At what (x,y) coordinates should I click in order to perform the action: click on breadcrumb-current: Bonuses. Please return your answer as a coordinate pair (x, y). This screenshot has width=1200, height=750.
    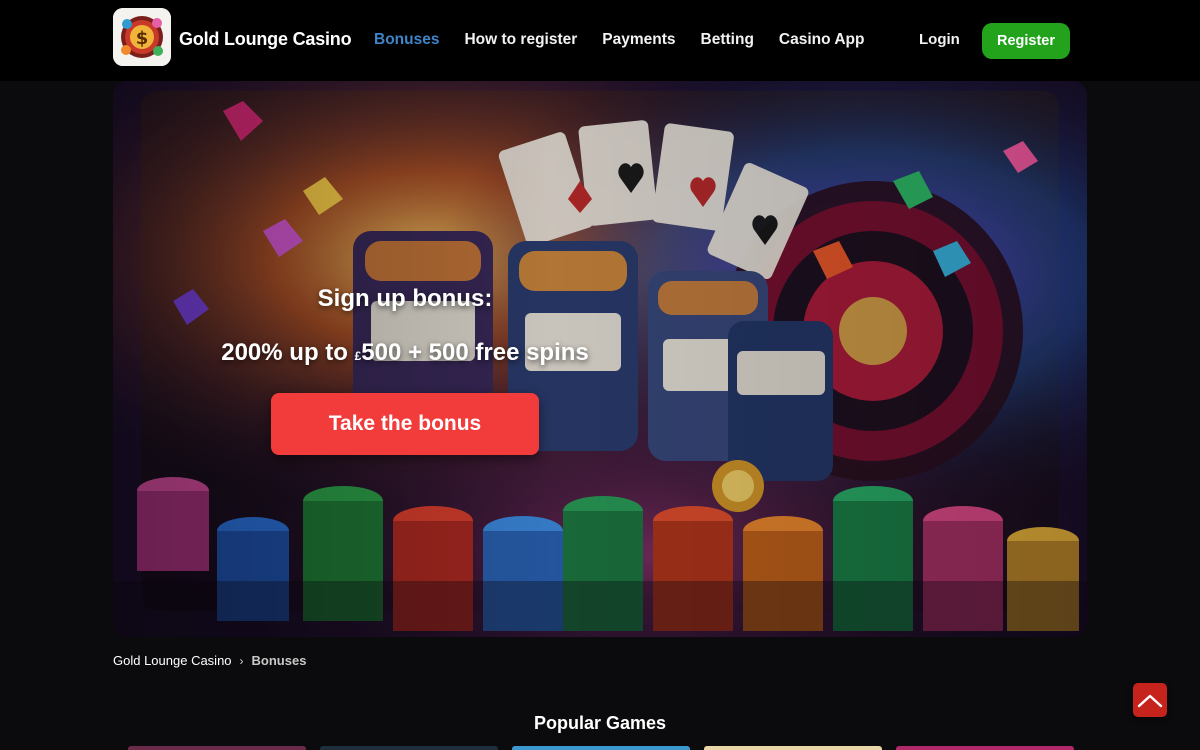
    Looking at the image, I should click on (279, 660).